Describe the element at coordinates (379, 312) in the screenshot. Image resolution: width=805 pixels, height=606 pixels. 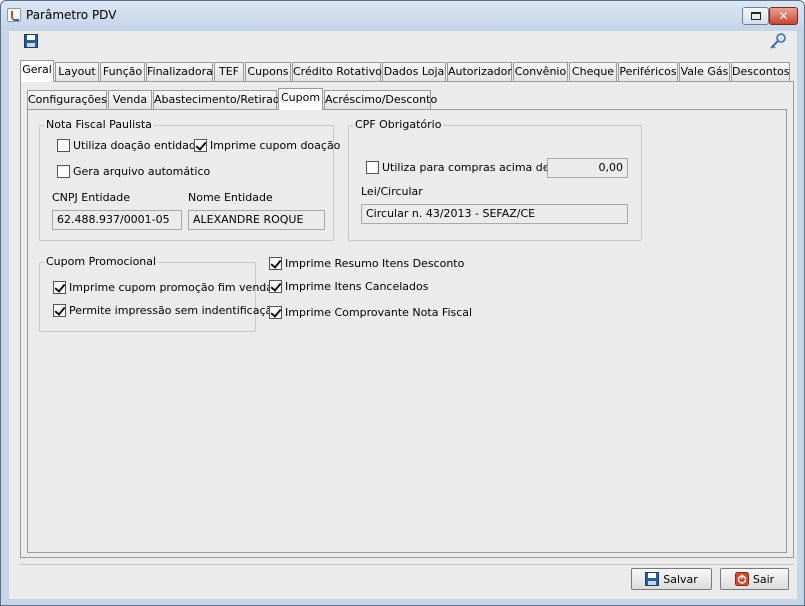
I see `checkbox-label: Imprime Comprovante Nota Fiscal` at that location.